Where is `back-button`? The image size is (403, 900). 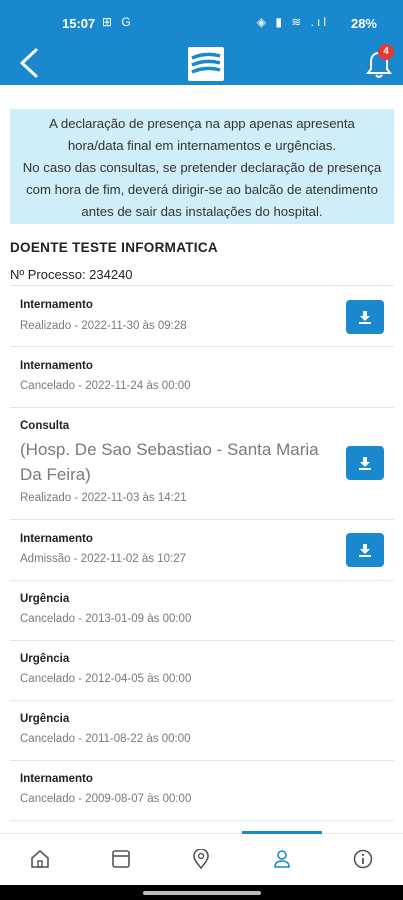
back-button is located at coordinates (31, 63).